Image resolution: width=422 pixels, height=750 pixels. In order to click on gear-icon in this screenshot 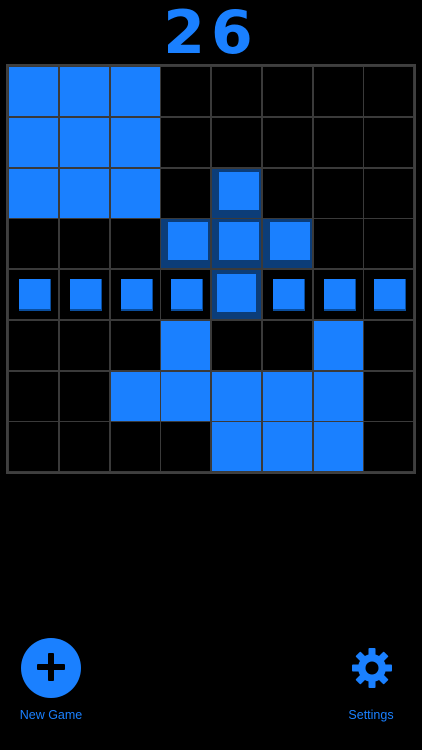, I will do `click(372, 668)`.